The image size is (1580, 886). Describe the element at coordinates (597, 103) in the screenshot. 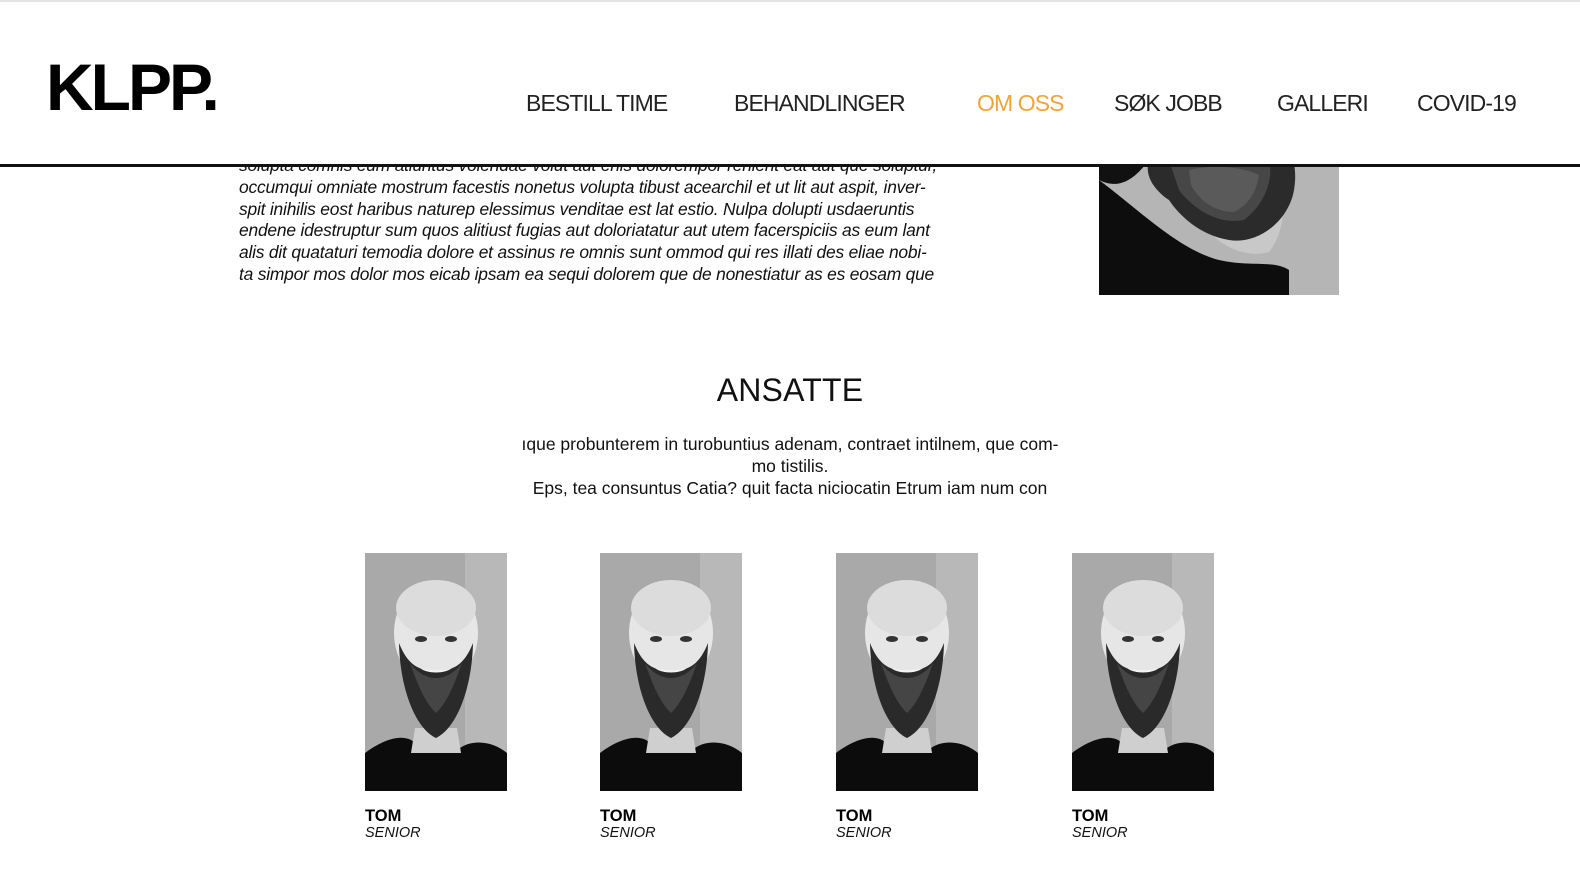

I see `nav-item-bestill-time: BESTILL TIME` at that location.